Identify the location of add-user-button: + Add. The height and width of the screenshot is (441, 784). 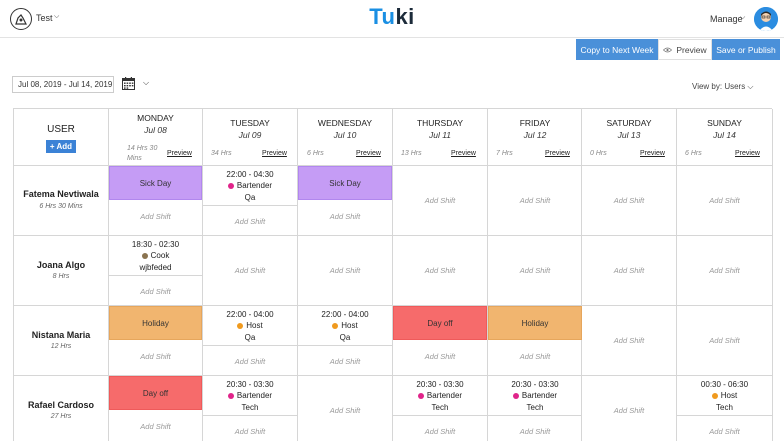
(61, 146).